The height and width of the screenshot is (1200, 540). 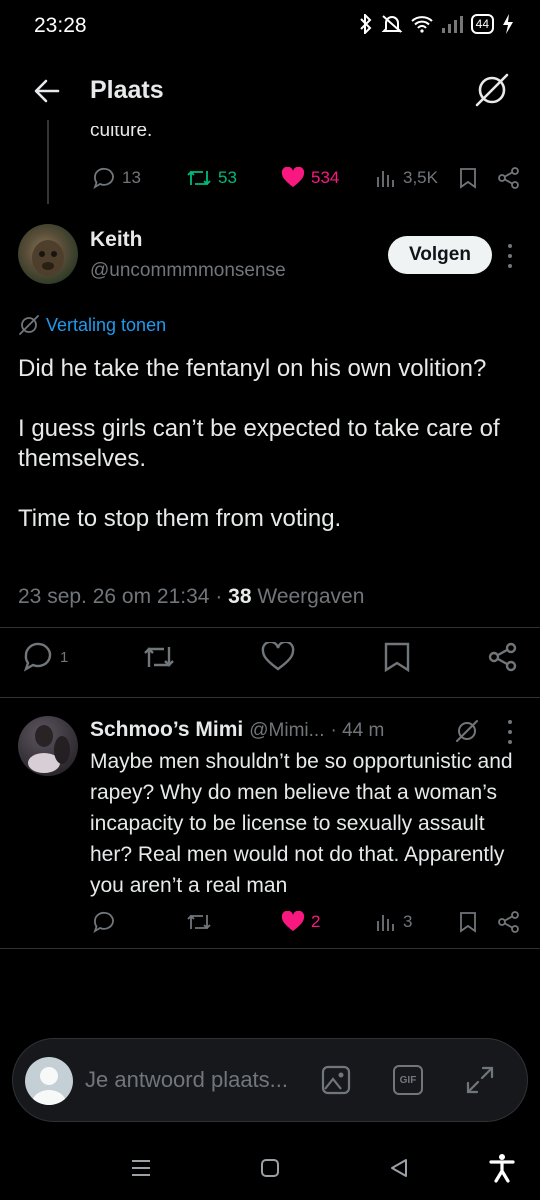 I want to click on status-time: 23:28, so click(x=60, y=25).